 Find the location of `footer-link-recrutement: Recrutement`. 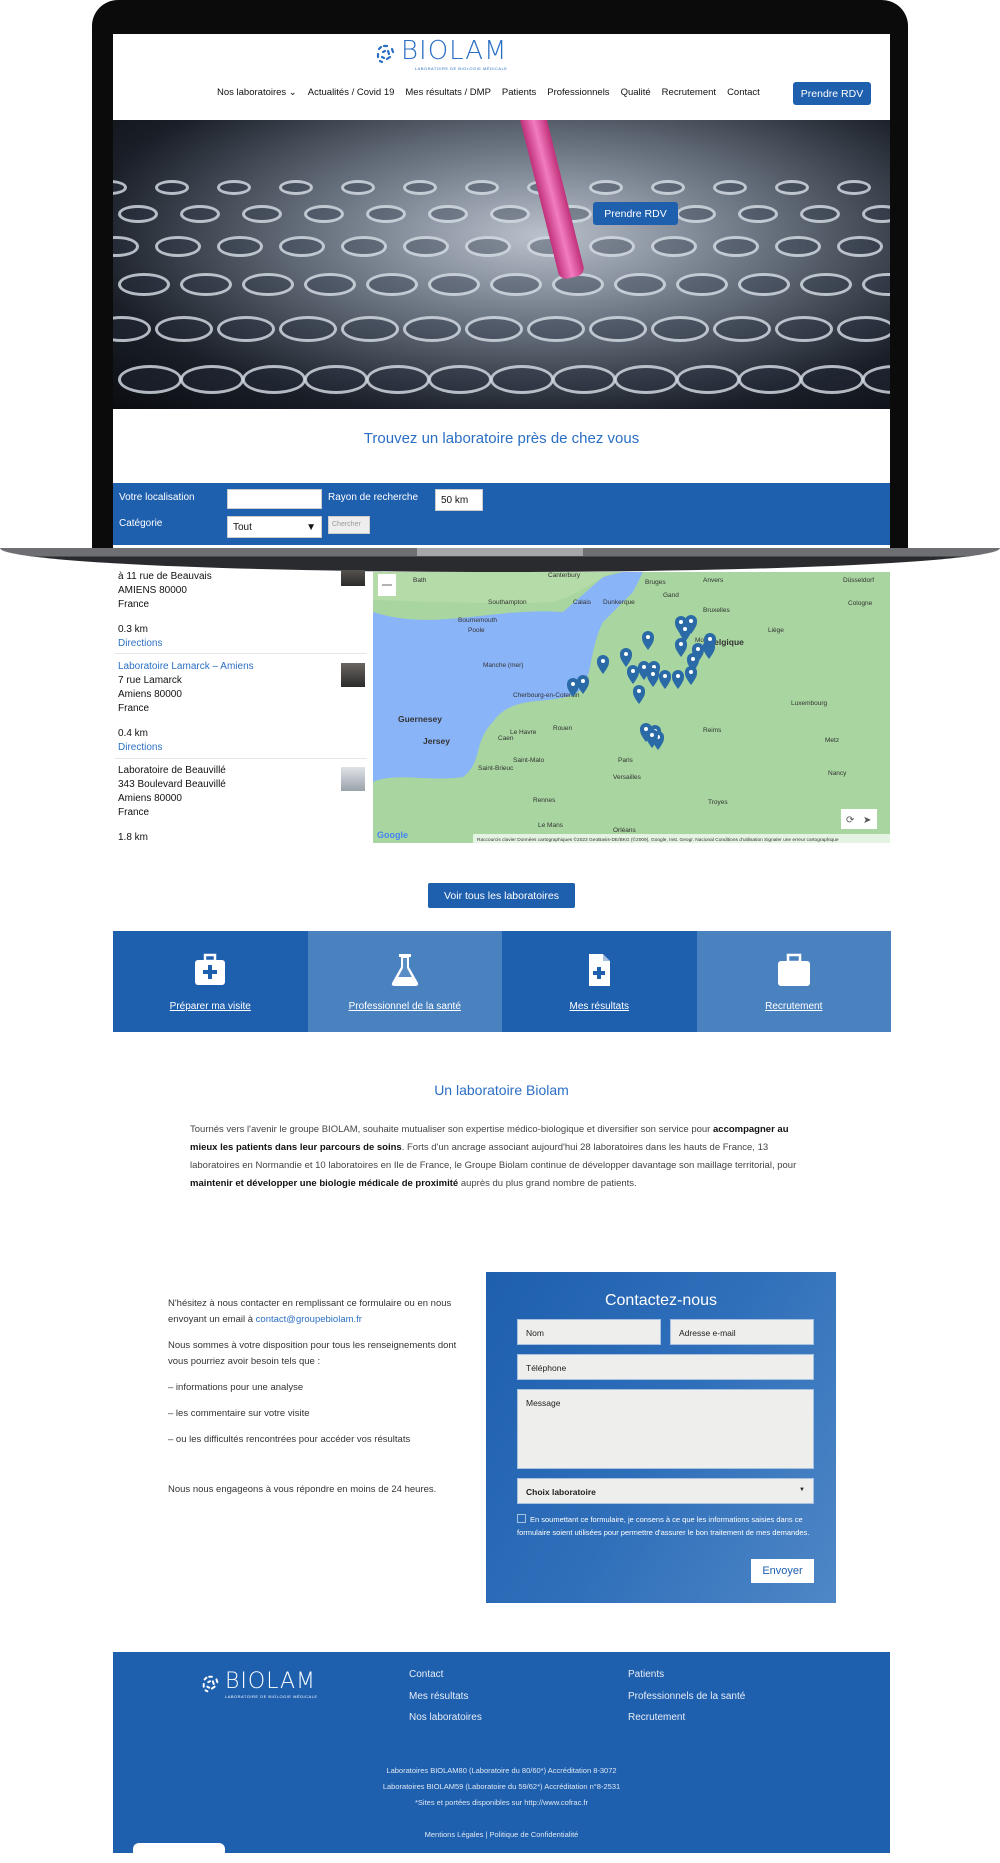

footer-link-recrutement: Recrutement is located at coordinates (656, 1717).